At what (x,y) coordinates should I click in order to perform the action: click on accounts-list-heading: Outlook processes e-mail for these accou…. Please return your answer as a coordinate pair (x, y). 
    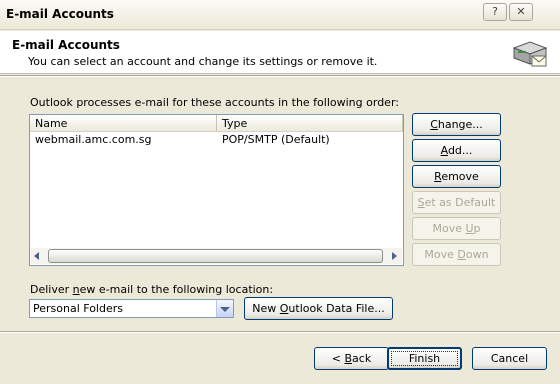
    Looking at the image, I should click on (214, 102).